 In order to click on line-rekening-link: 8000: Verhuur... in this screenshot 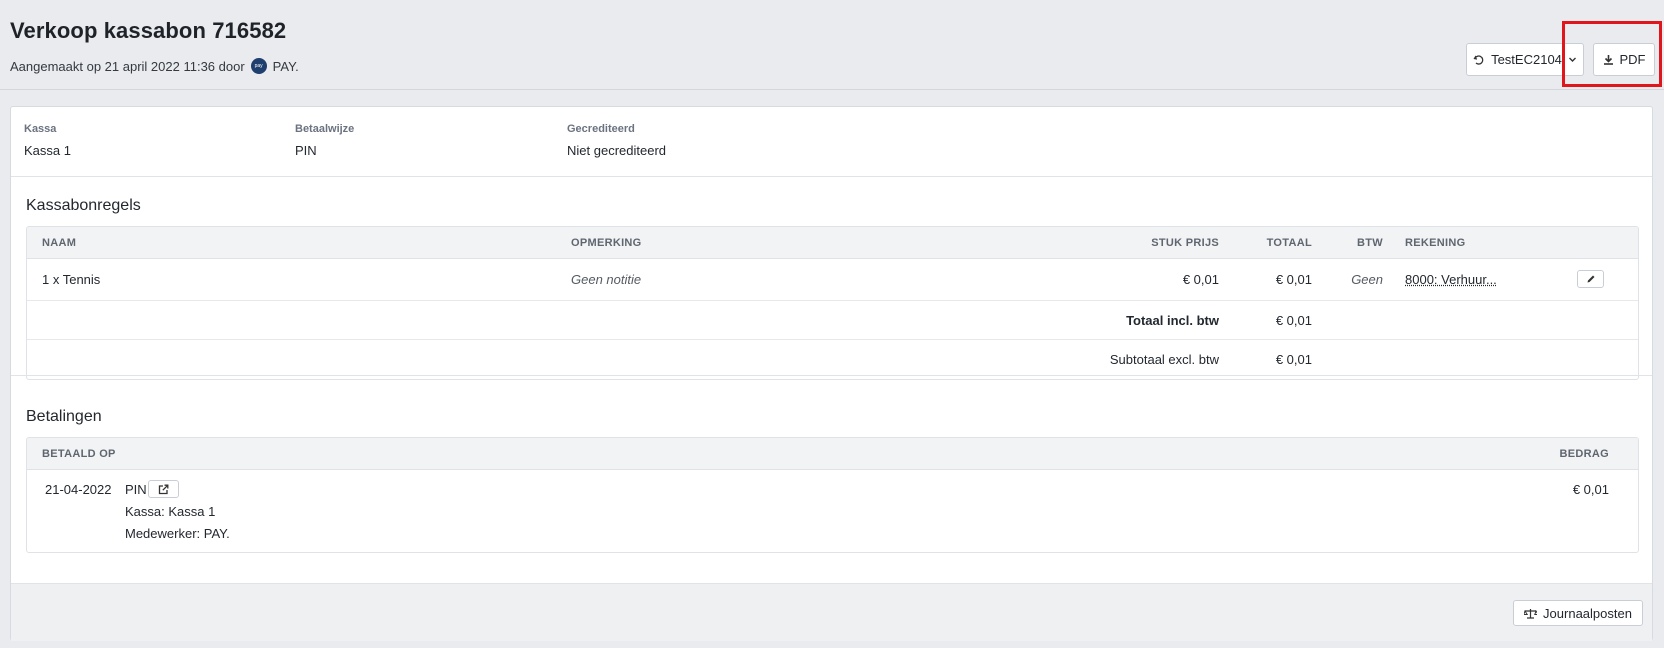, I will do `click(1451, 279)`.